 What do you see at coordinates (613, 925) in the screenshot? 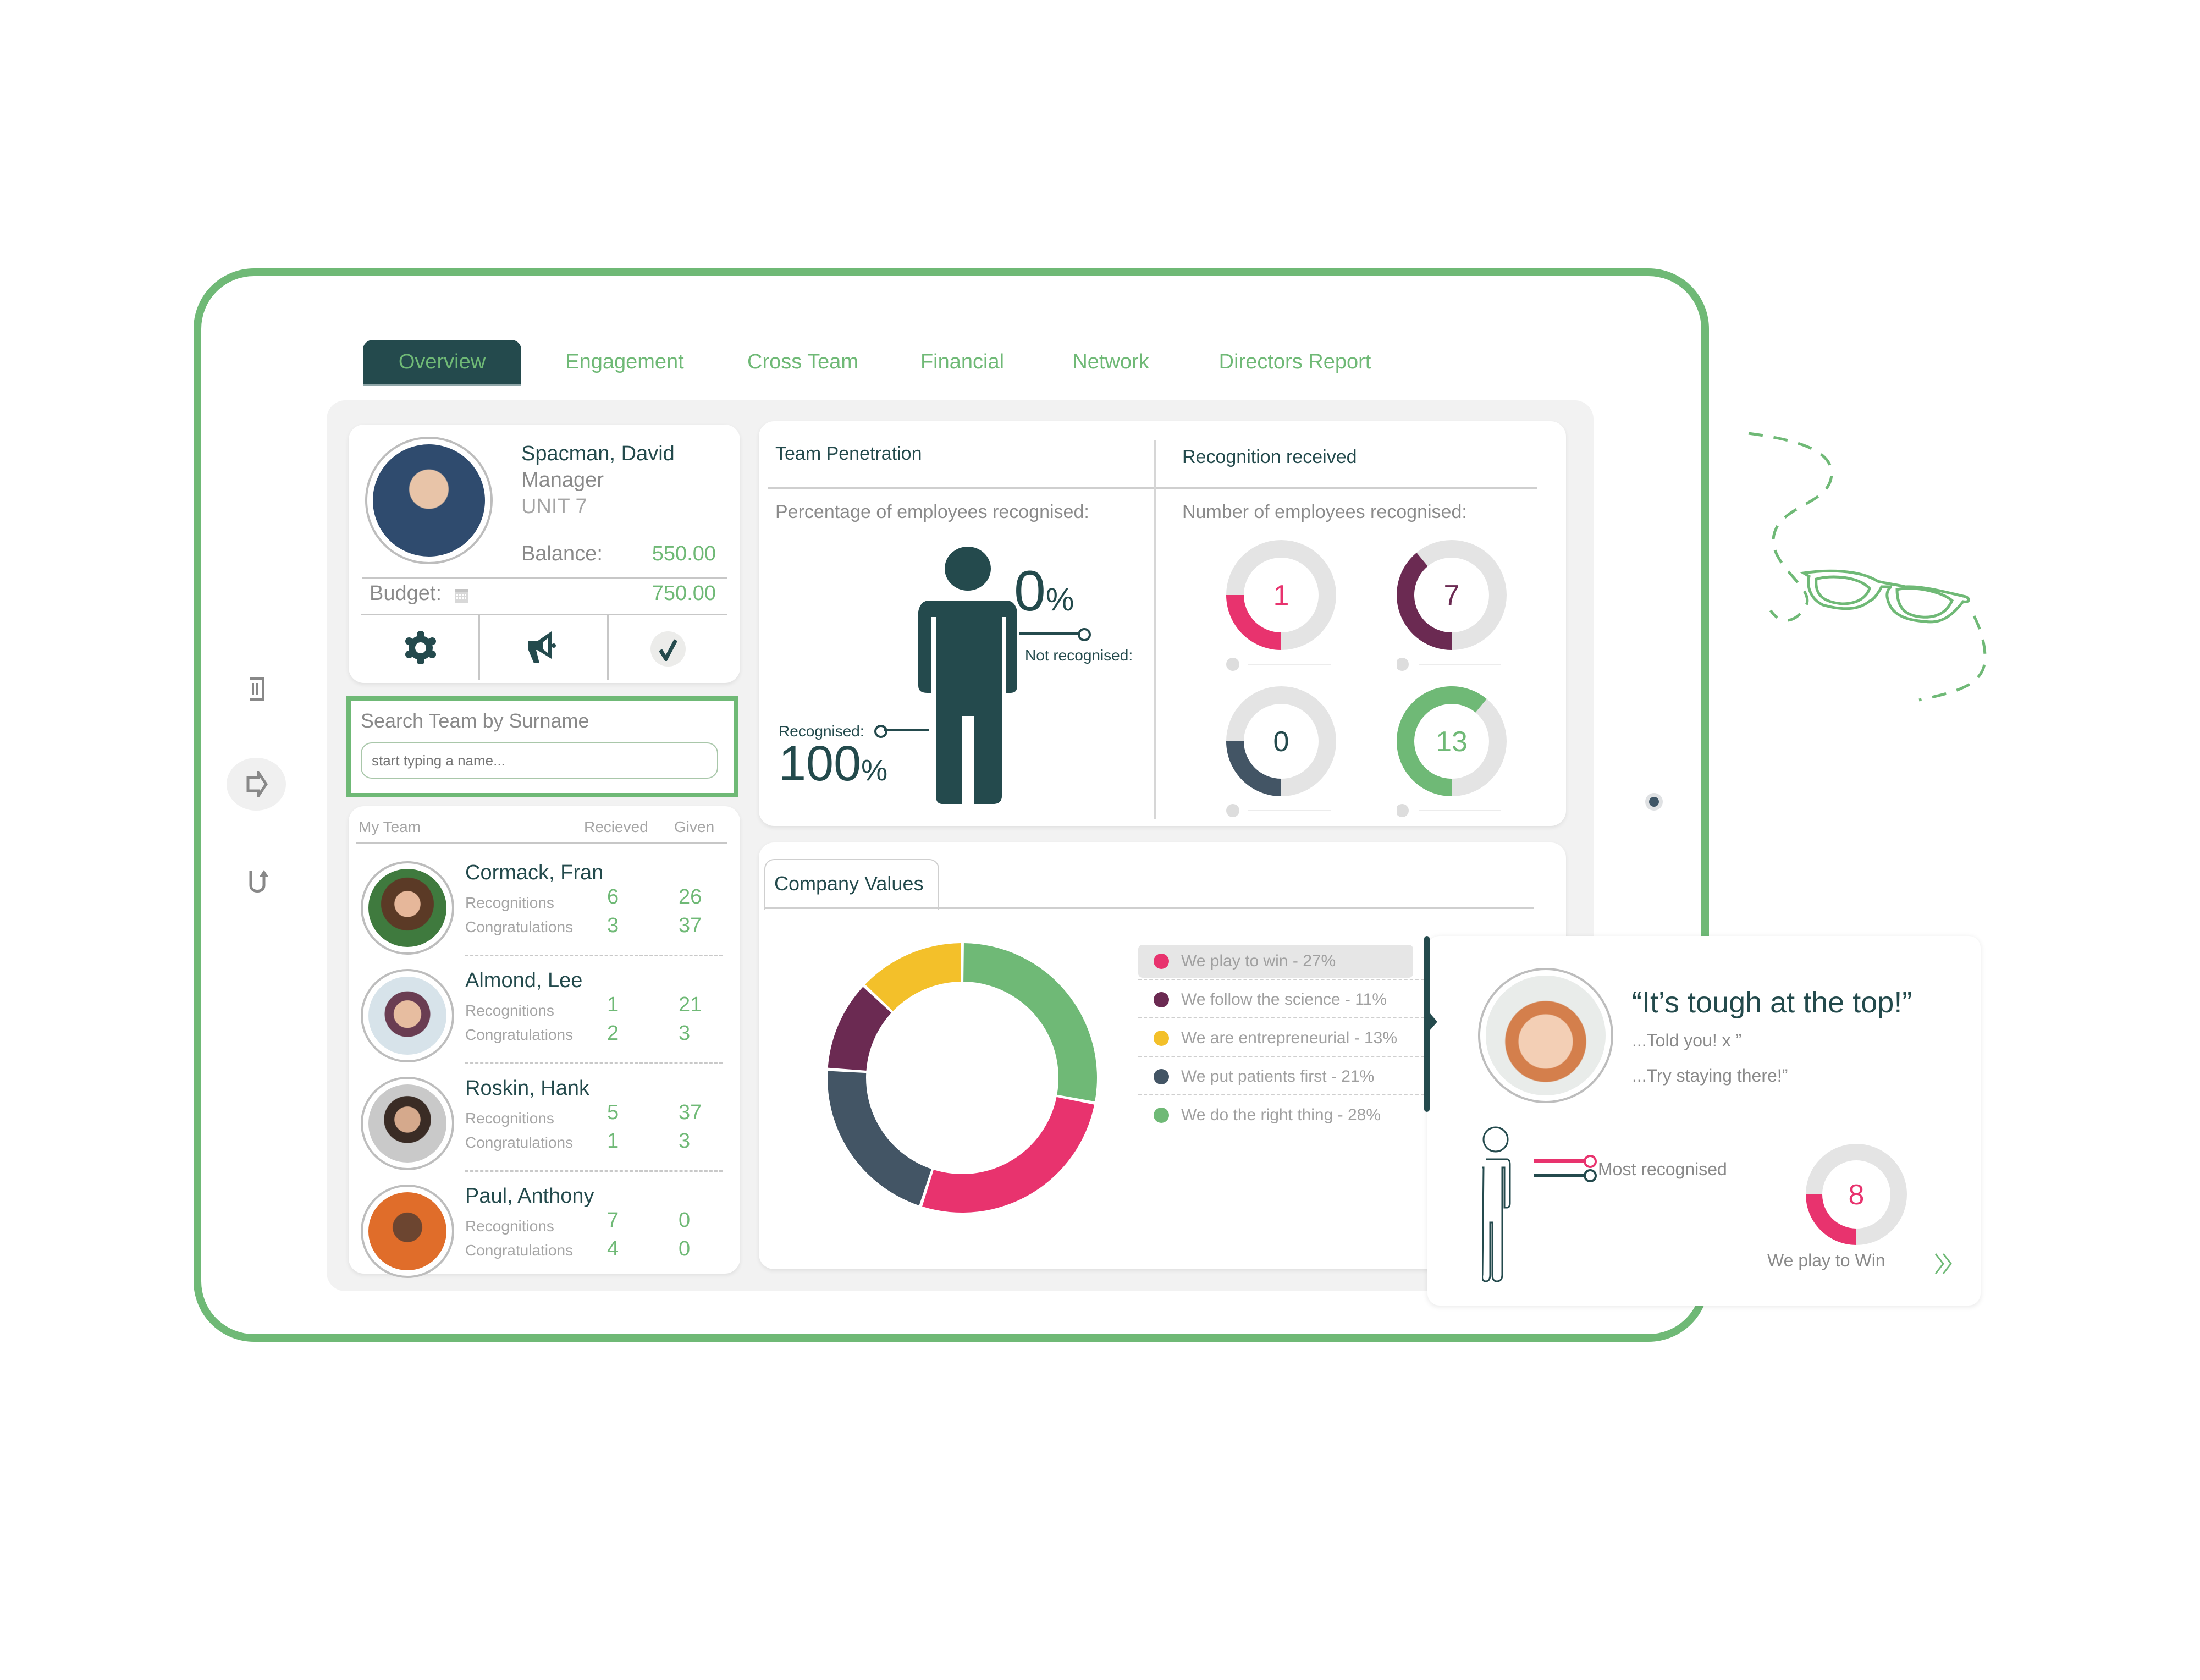
I see `congratulations-received: 3` at bounding box center [613, 925].